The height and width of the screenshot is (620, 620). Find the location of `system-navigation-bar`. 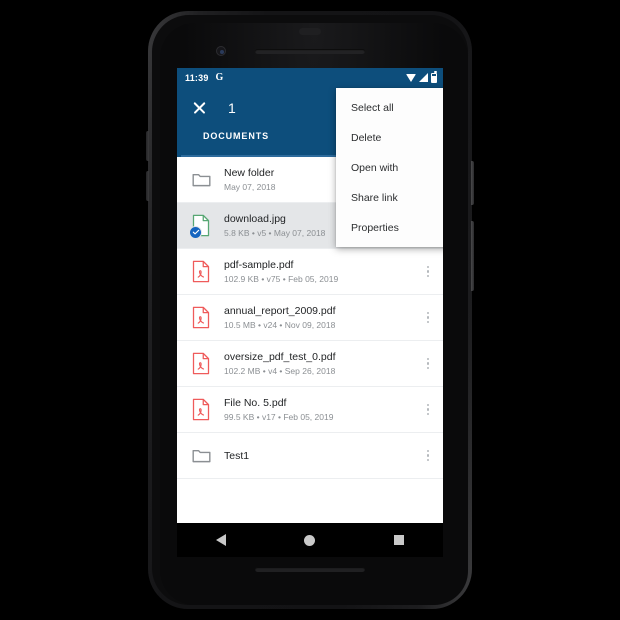

system-navigation-bar is located at coordinates (310, 540).